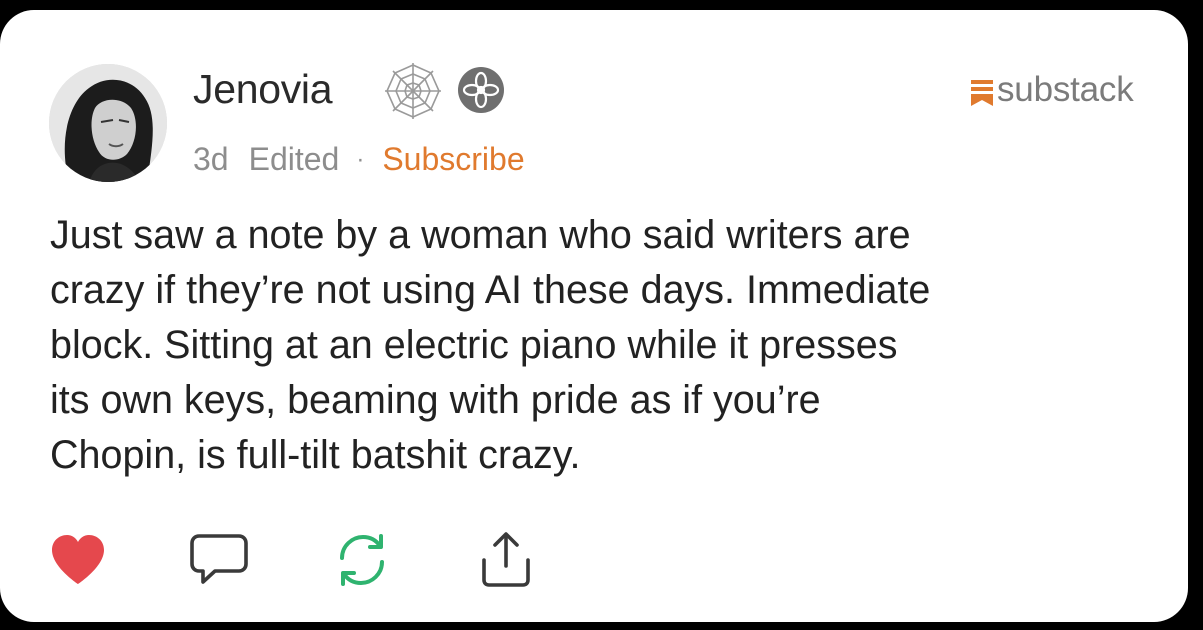 This screenshot has height=630, width=1203. Describe the element at coordinates (506, 560) in the screenshot. I see `share-icon` at that location.